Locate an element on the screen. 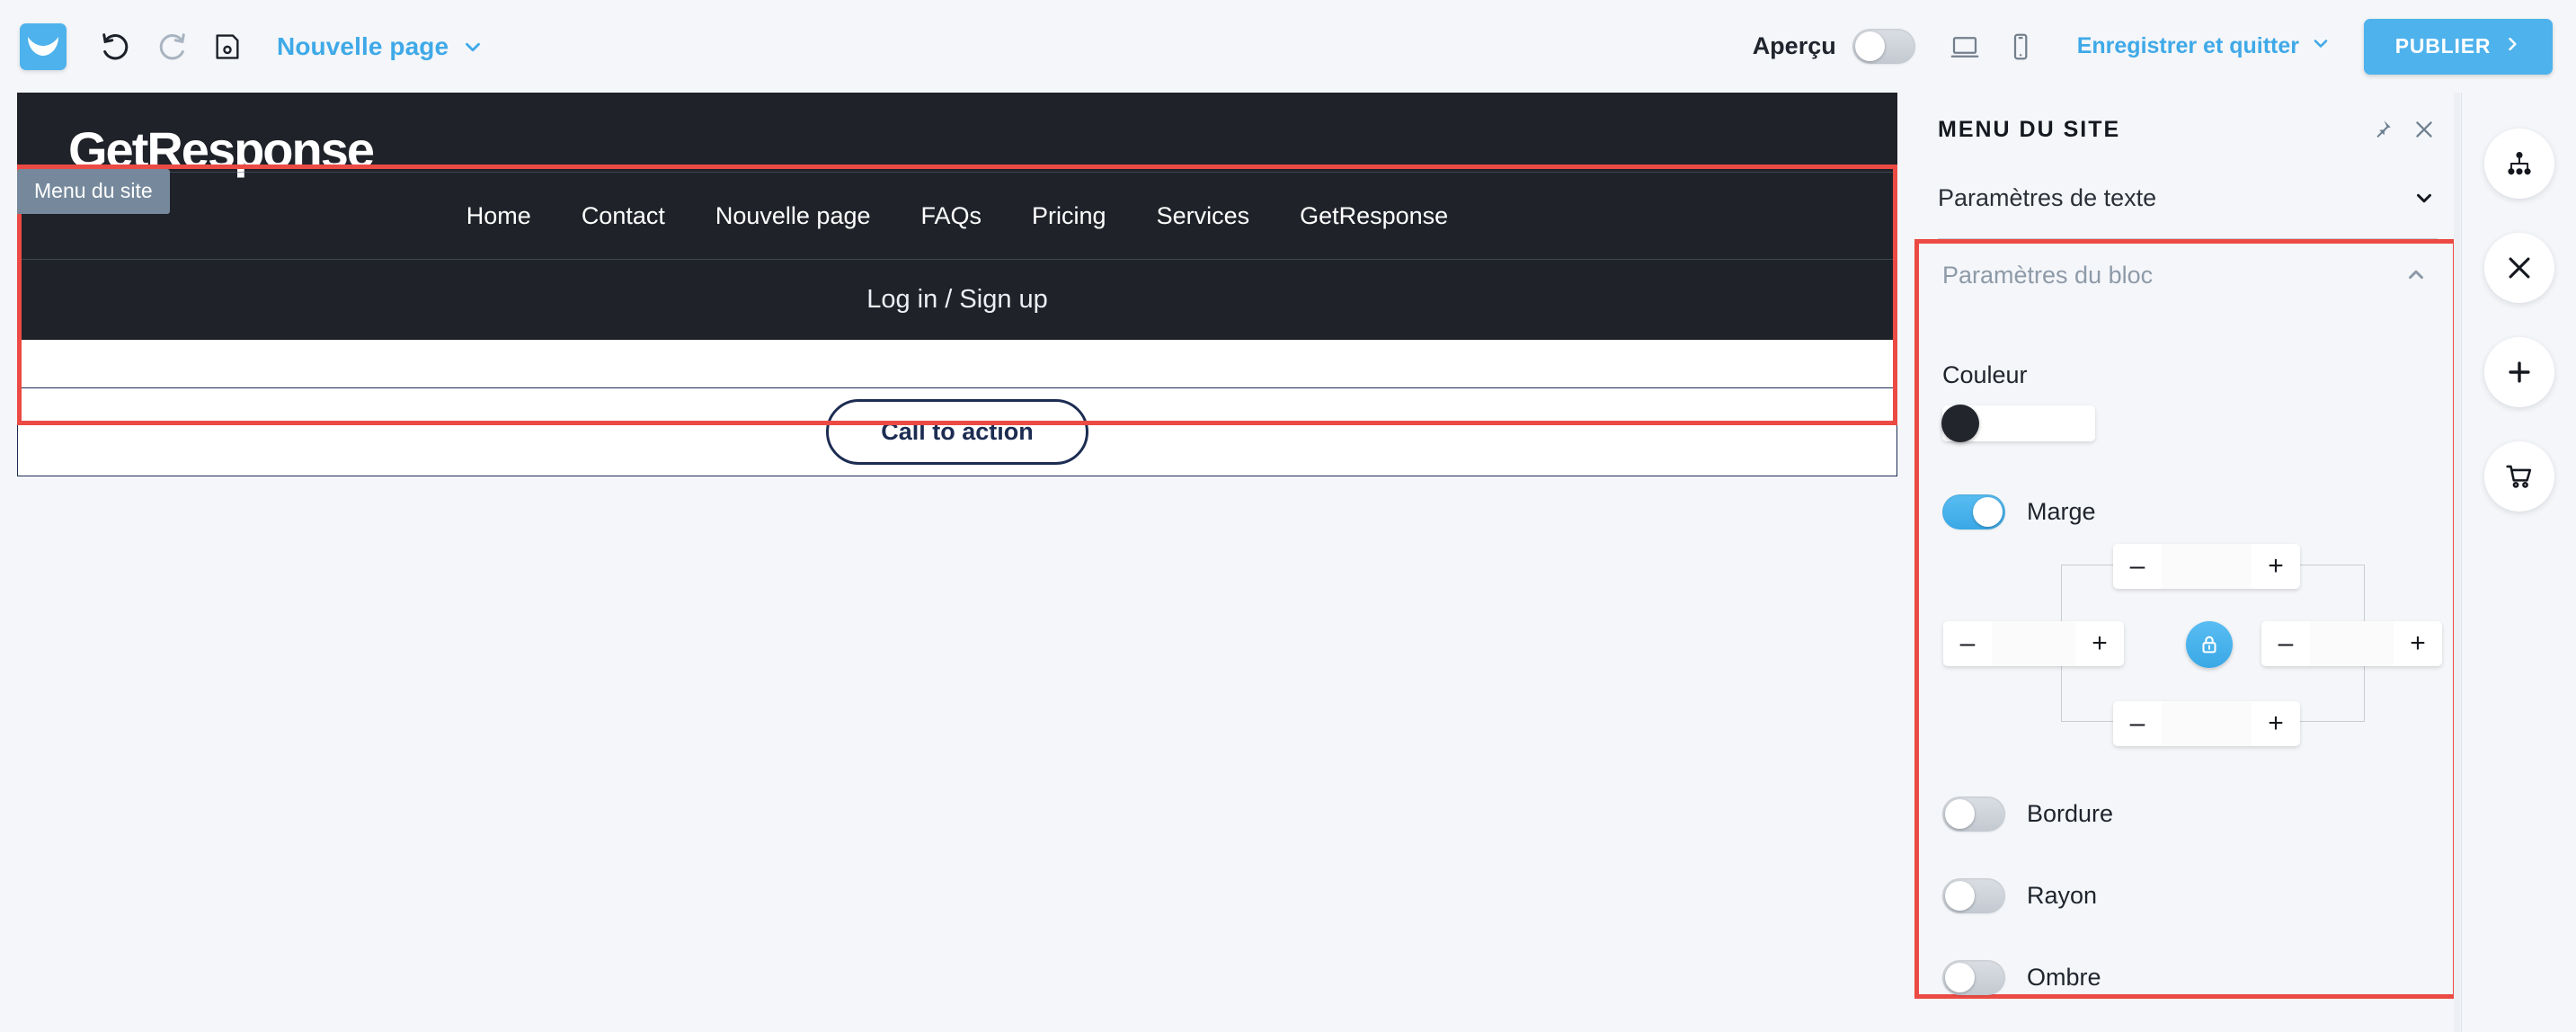  preview-label: Aperçu is located at coordinates (1794, 46).